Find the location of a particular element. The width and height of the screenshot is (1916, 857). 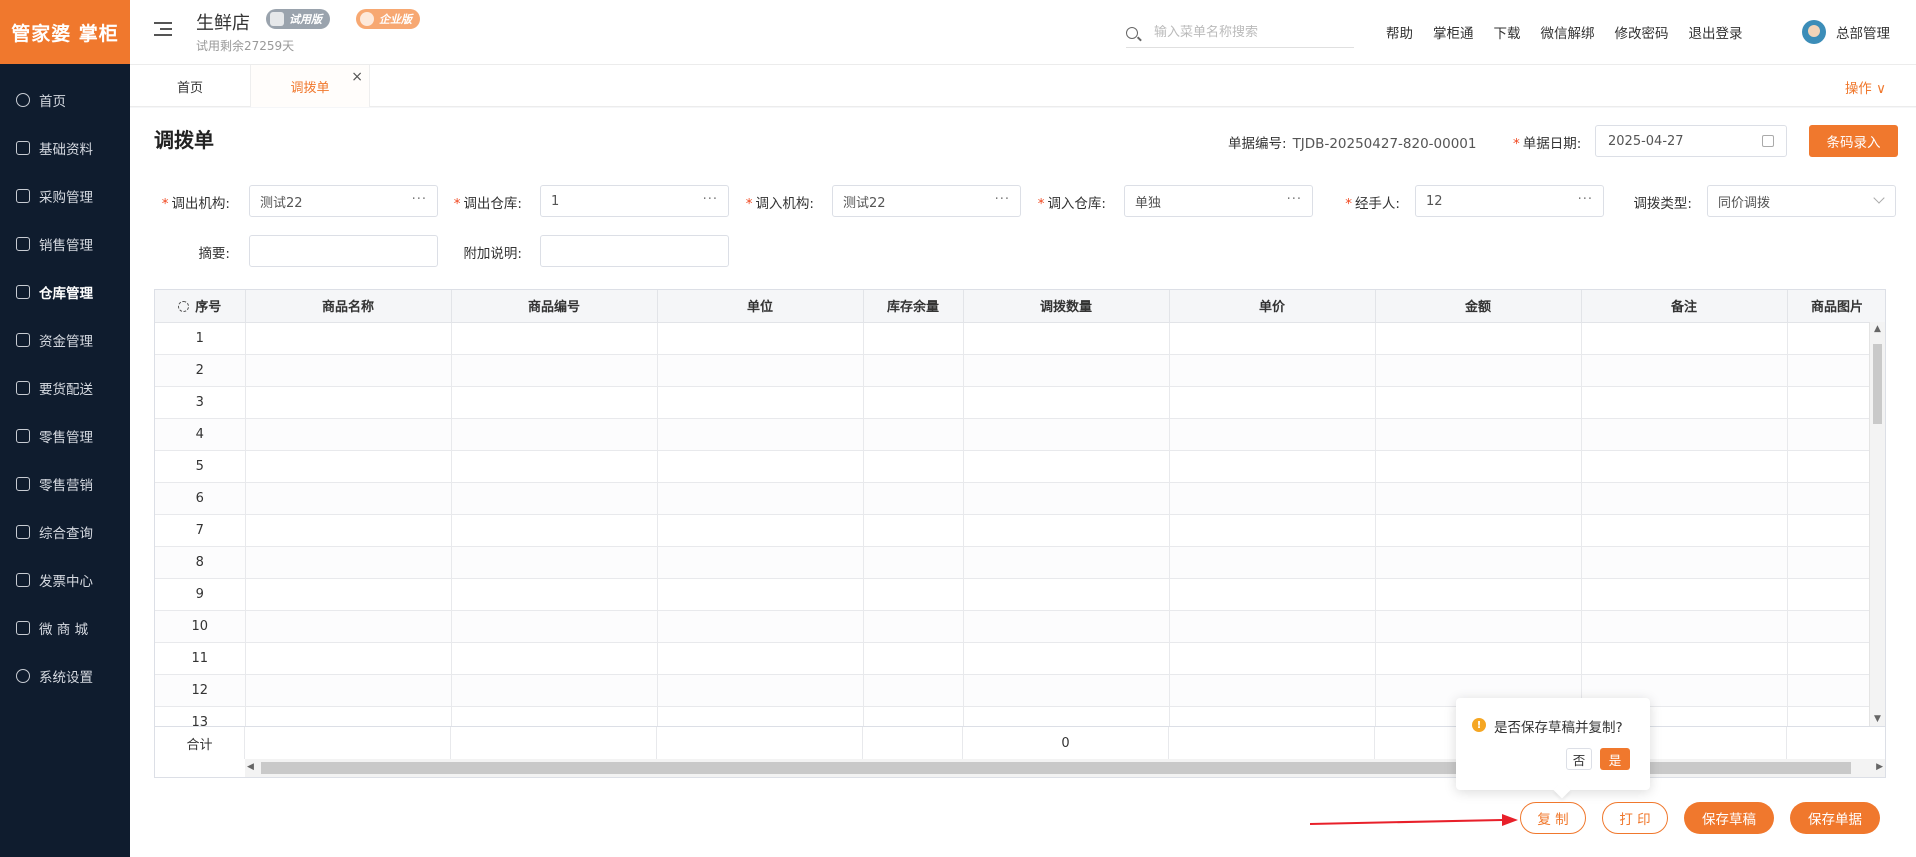

col-unit: 单位 is located at coordinates (760, 306).